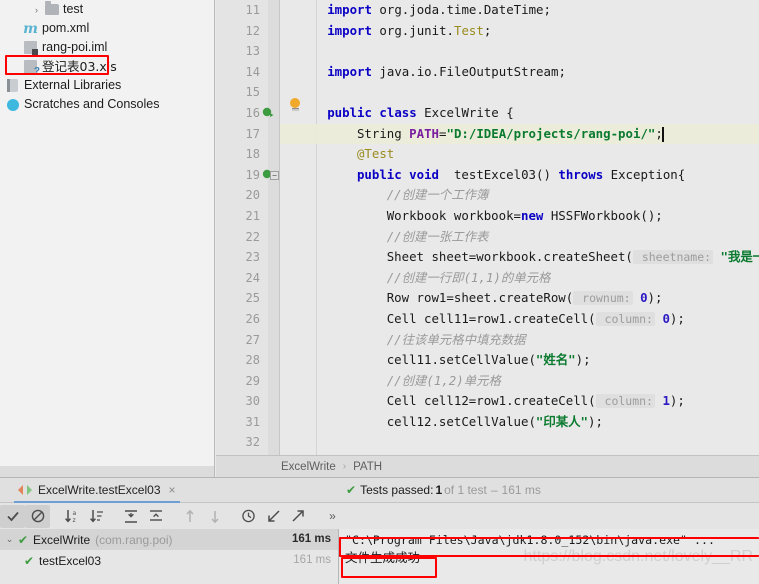 The height and width of the screenshot is (584, 759). Describe the element at coordinates (252, 257) in the screenshot. I see `line-number: 23` at that location.